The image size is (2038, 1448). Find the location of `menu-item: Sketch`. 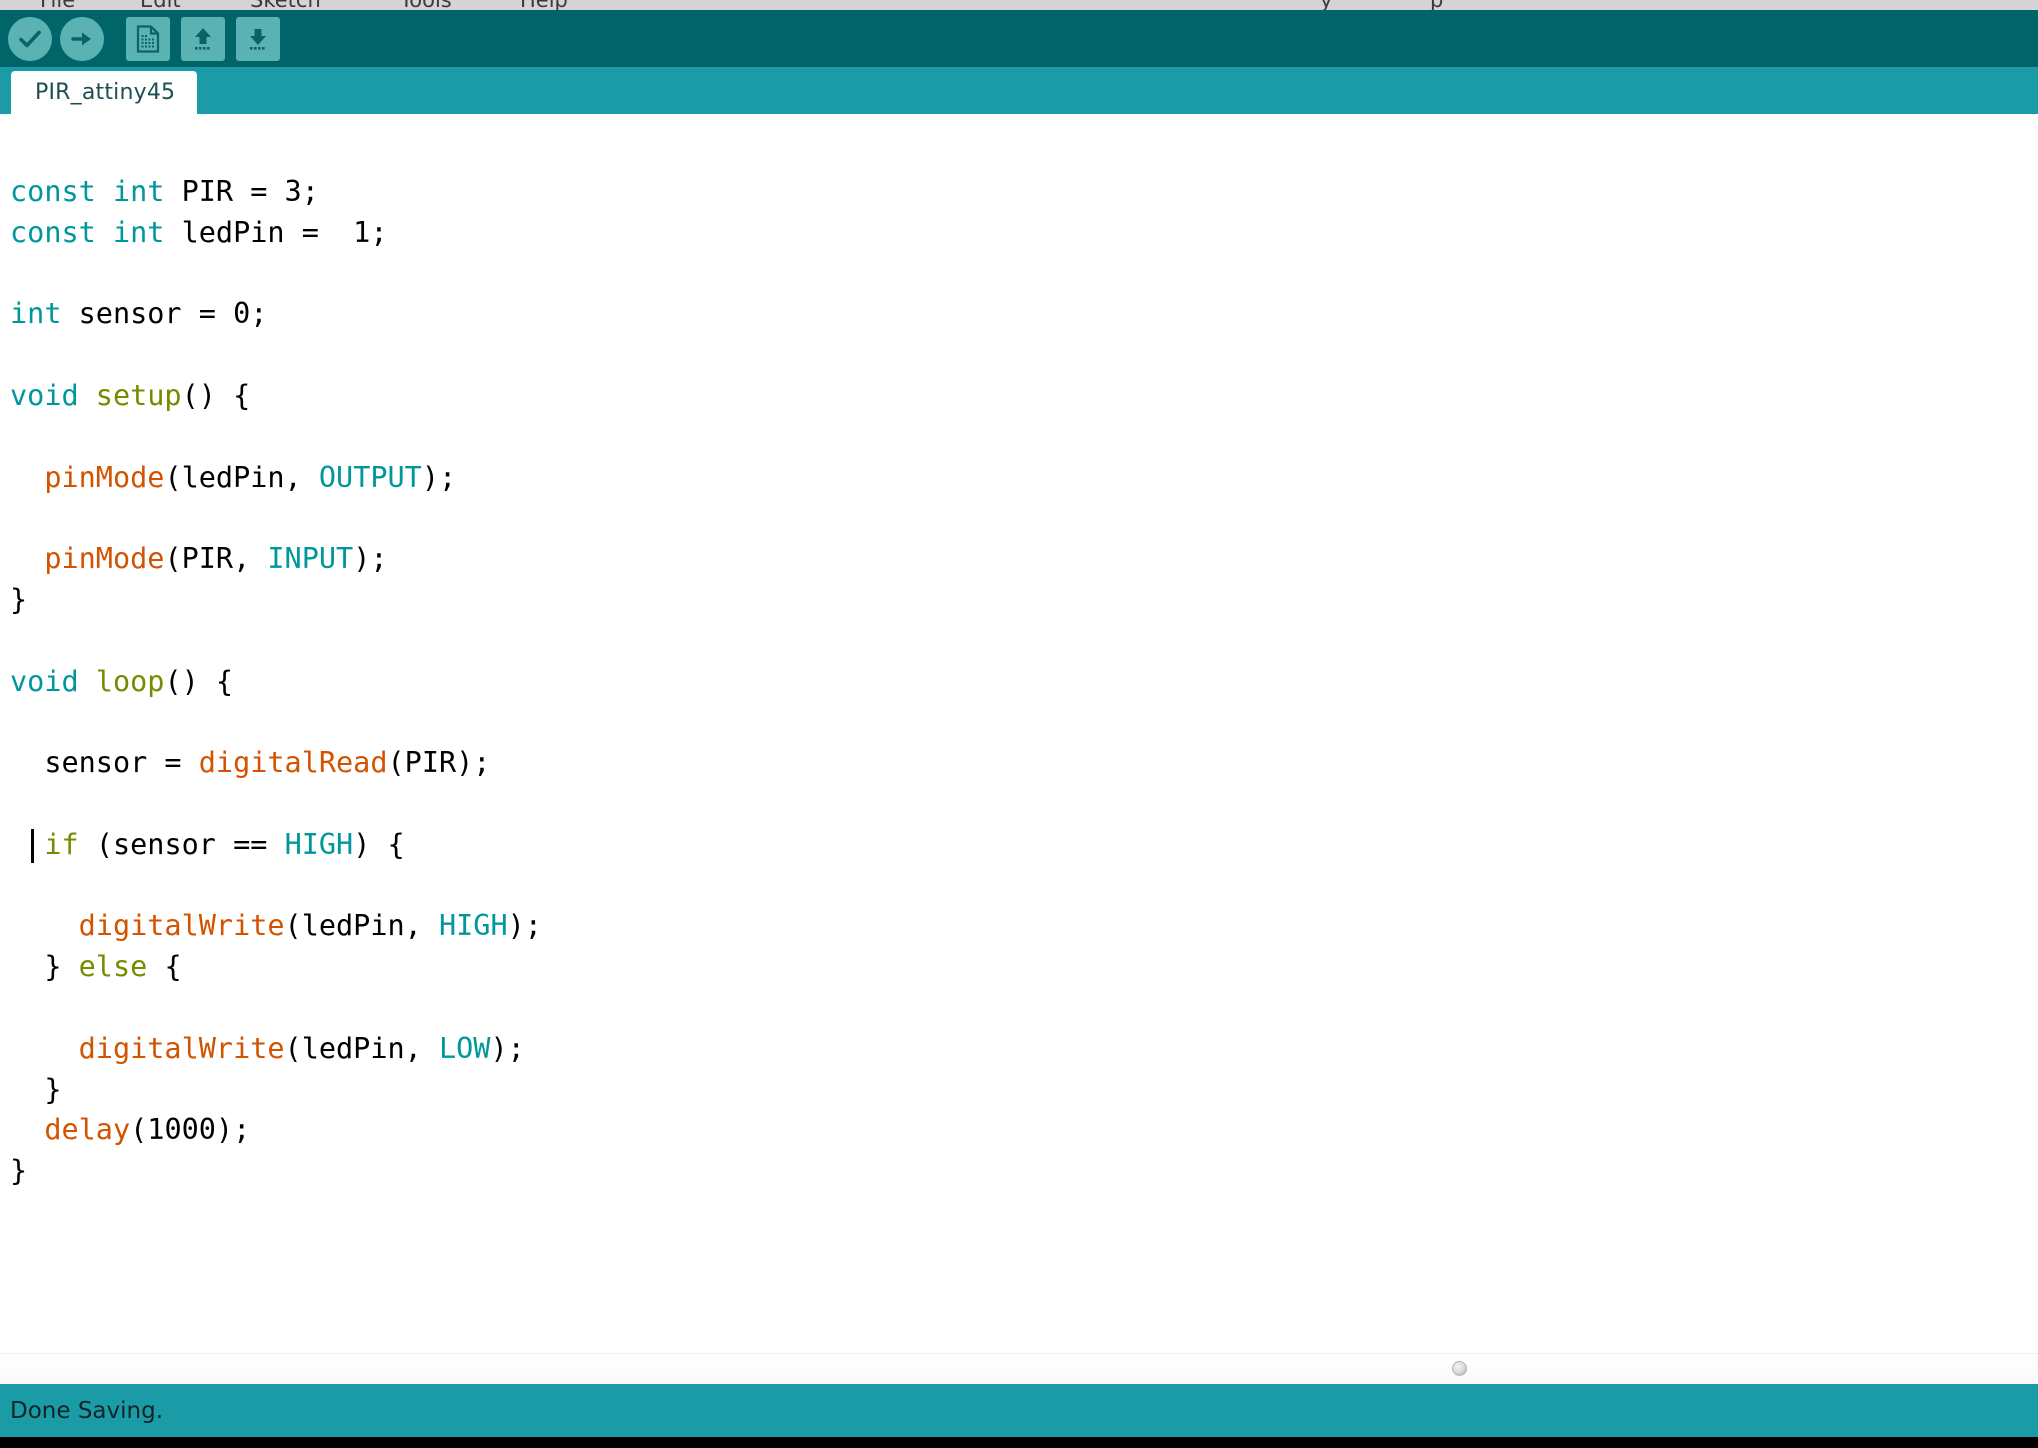

menu-item: Sketch is located at coordinates (285, 5).